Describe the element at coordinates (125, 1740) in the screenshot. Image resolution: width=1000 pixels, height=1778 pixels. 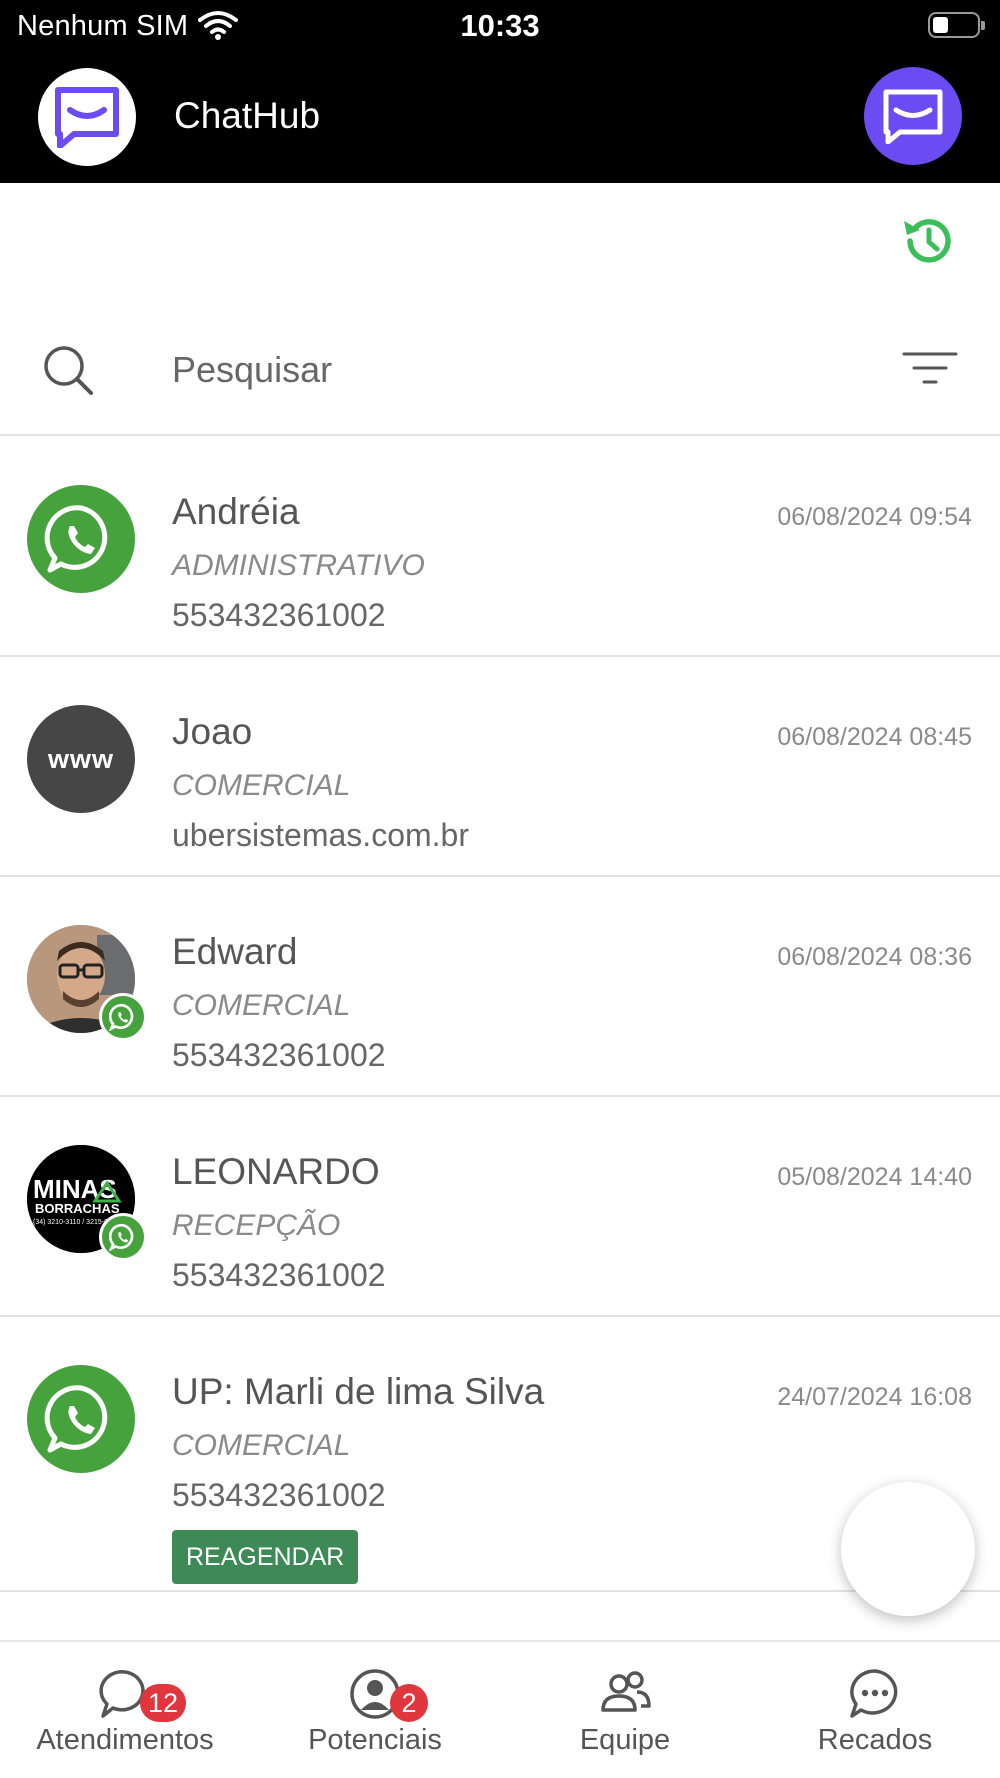
I see `nav-label: Atendimentos` at that location.